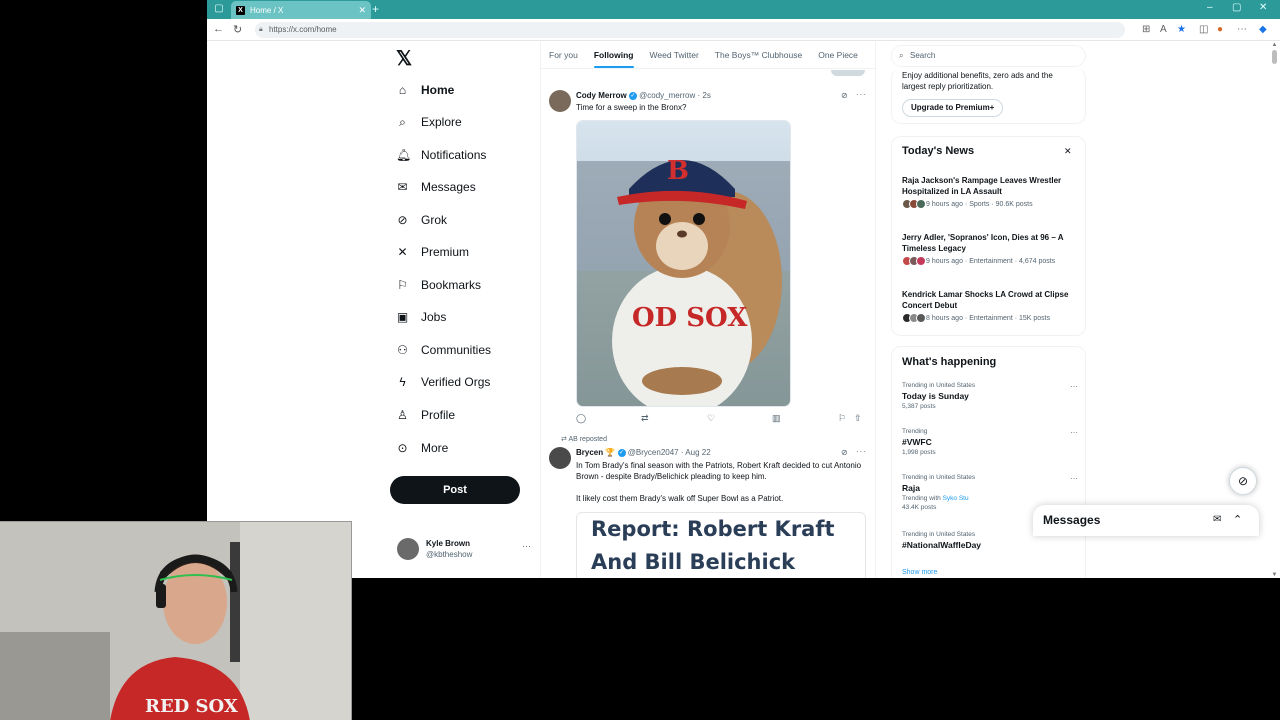 This screenshot has height=720, width=1280. What do you see at coordinates (614, 55) in the screenshot?
I see `tab-following: Following` at bounding box center [614, 55].